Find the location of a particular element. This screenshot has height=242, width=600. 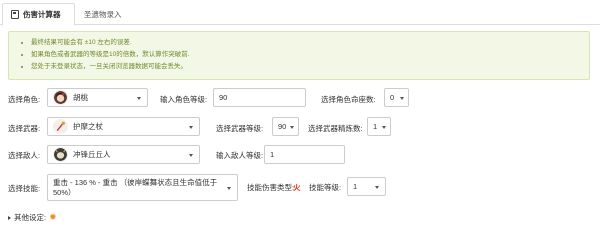

tab-artifact-entry: 圣遗物录入 is located at coordinates (103, 14).